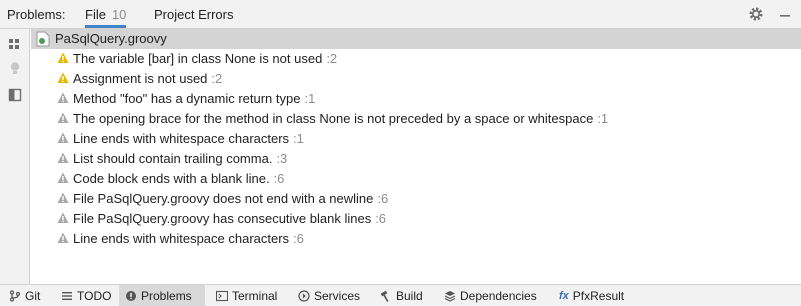  I want to click on left-toolbar, so click(15, 157).